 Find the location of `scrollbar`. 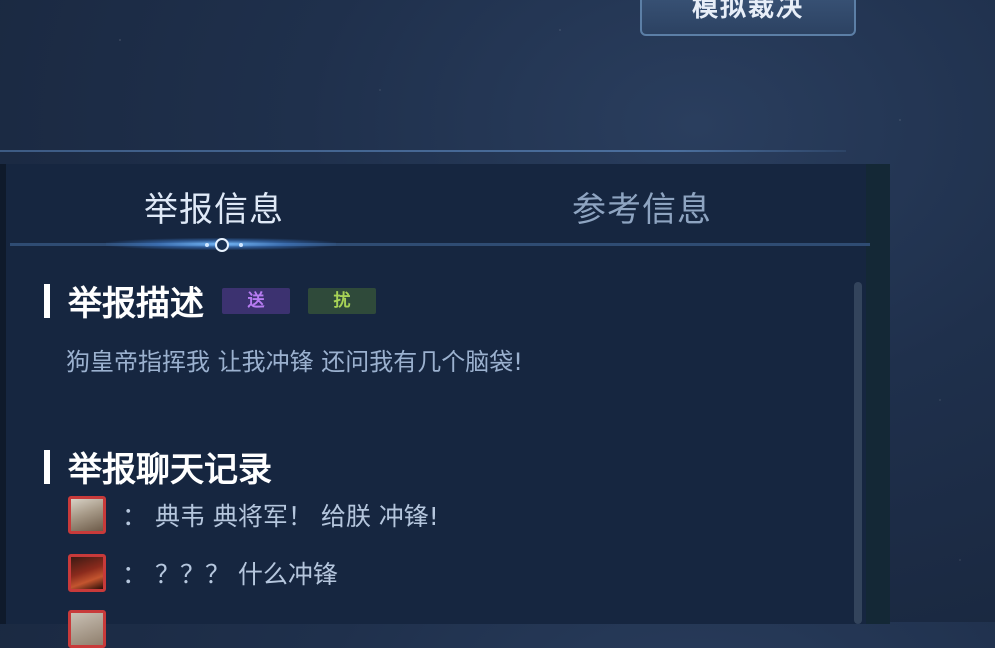

scrollbar is located at coordinates (858, 453).